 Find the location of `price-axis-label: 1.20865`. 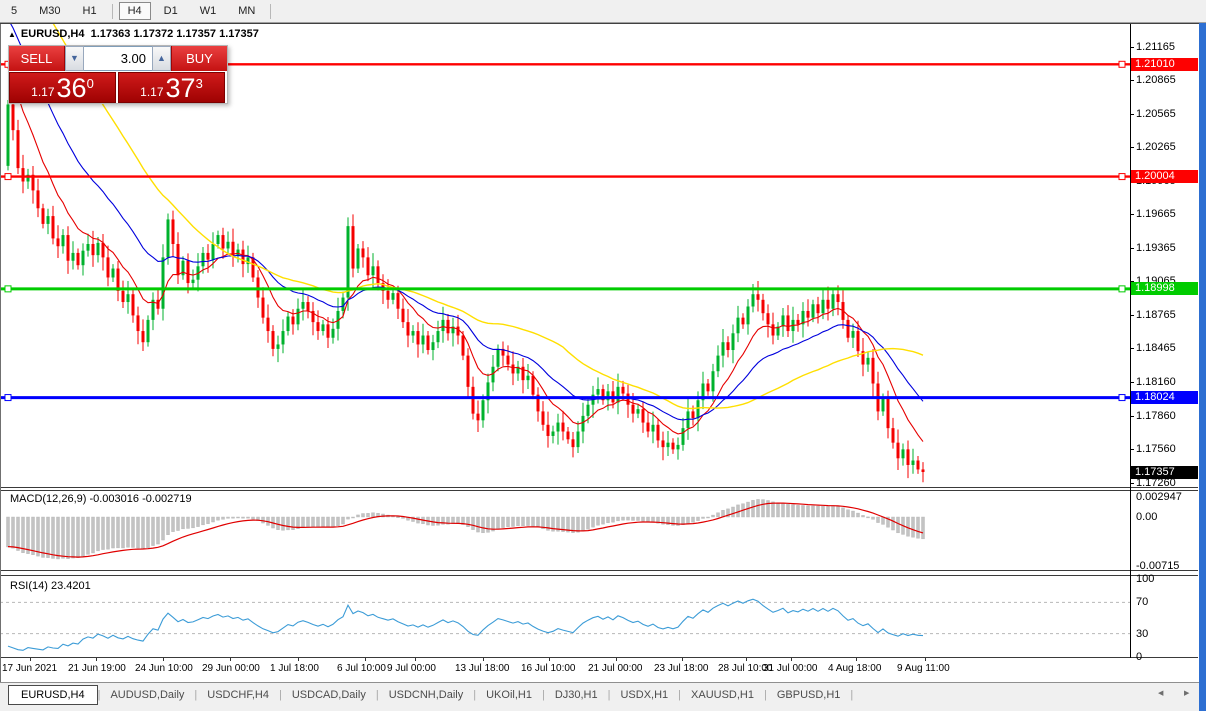

price-axis-label: 1.20865 is located at coordinates (1156, 80).